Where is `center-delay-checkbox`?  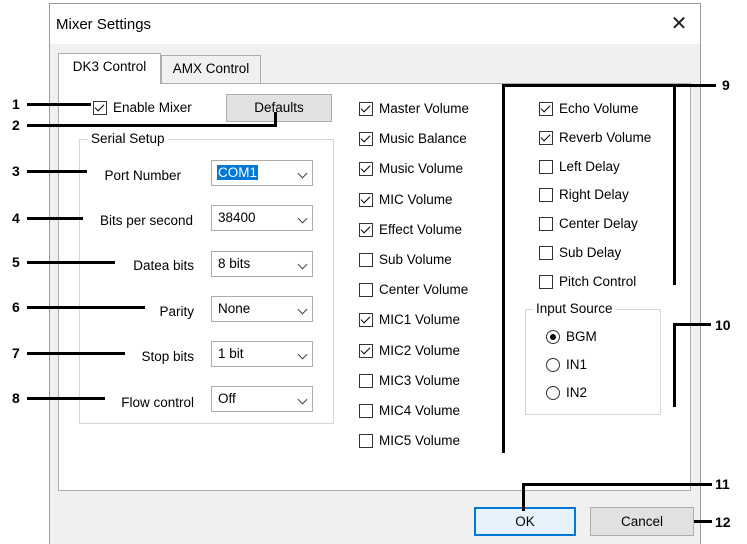
center-delay-checkbox is located at coordinates (546, 224).